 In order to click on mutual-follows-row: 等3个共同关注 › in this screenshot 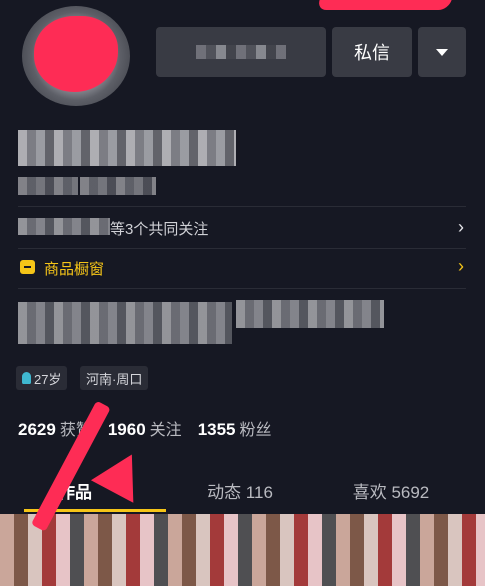, I will do `click(242, 227)`.